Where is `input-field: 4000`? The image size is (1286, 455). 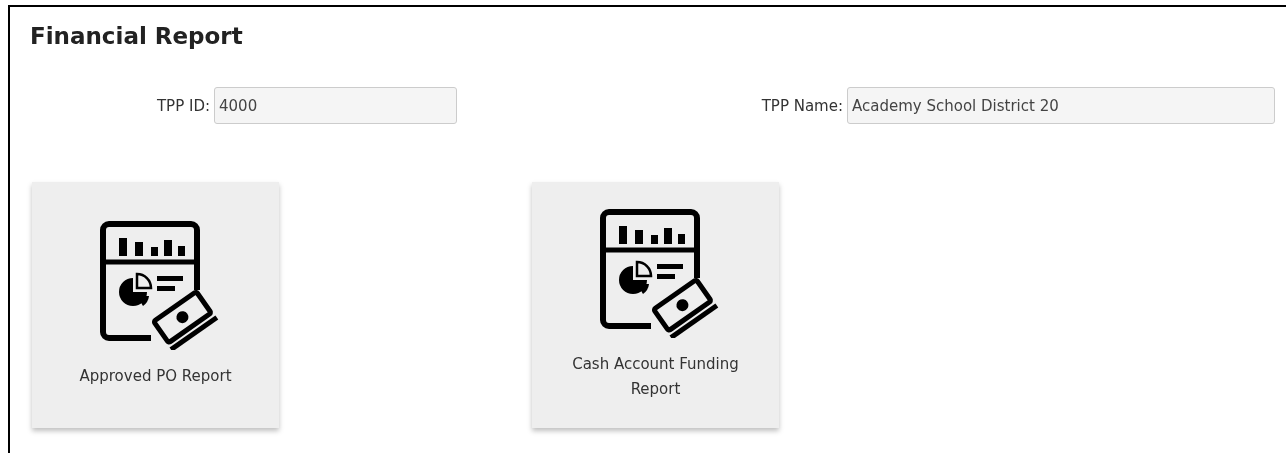 input-field: 4000 is located at coordinates (335, 105).